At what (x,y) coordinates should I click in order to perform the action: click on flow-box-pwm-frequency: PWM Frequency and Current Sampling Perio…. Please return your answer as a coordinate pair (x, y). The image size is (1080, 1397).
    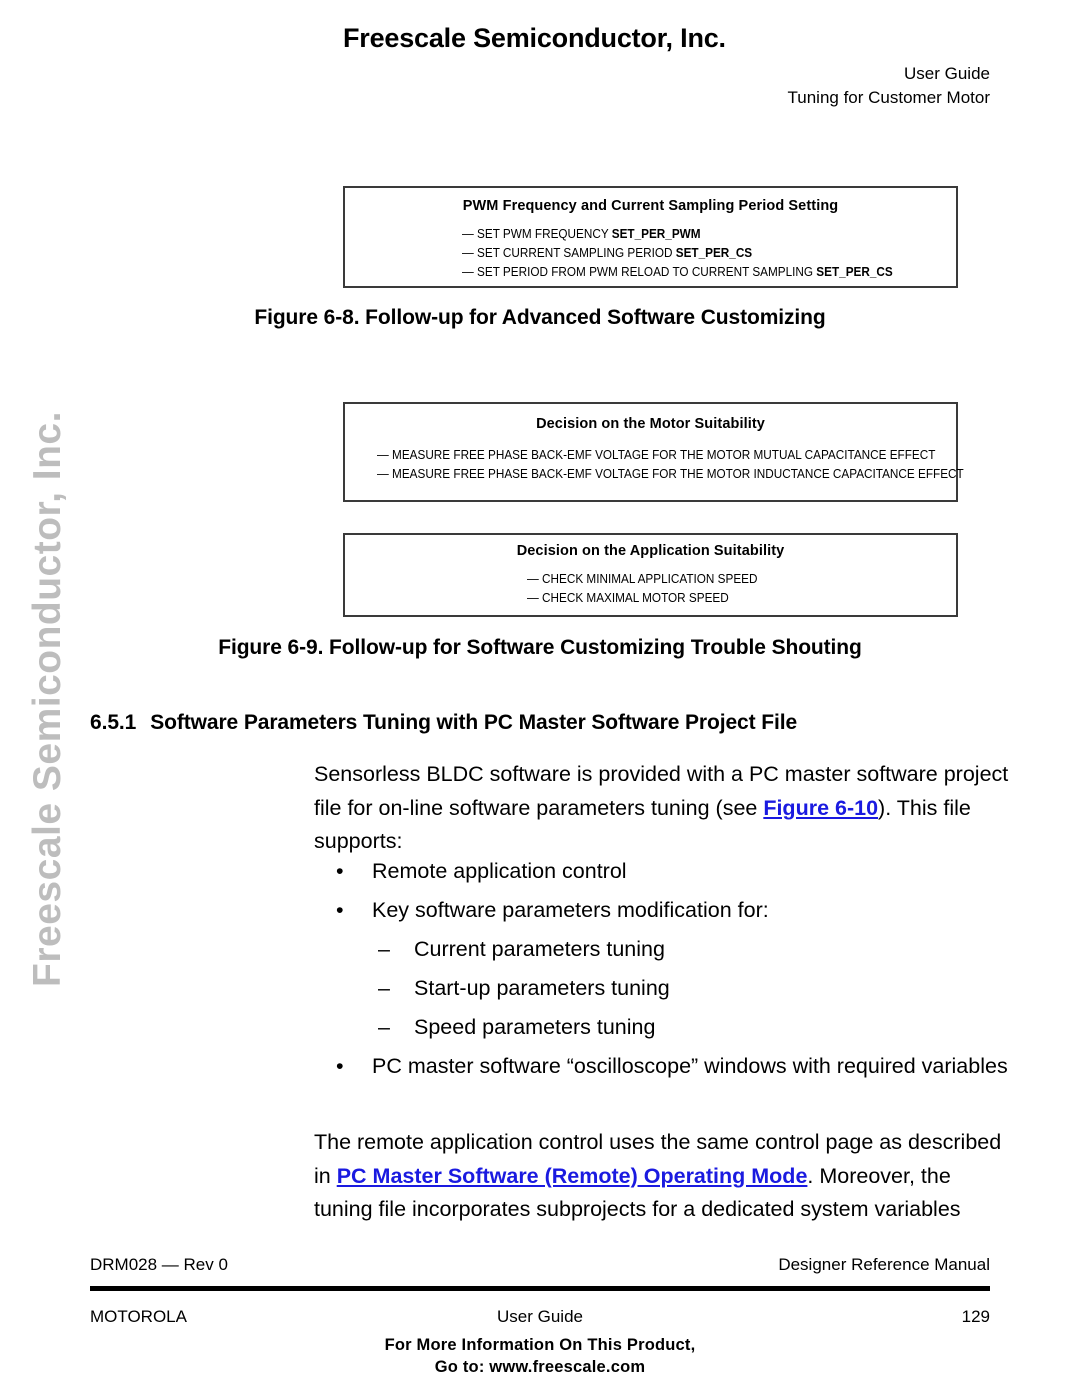
    Looking at the image, I should click on (650, 237).